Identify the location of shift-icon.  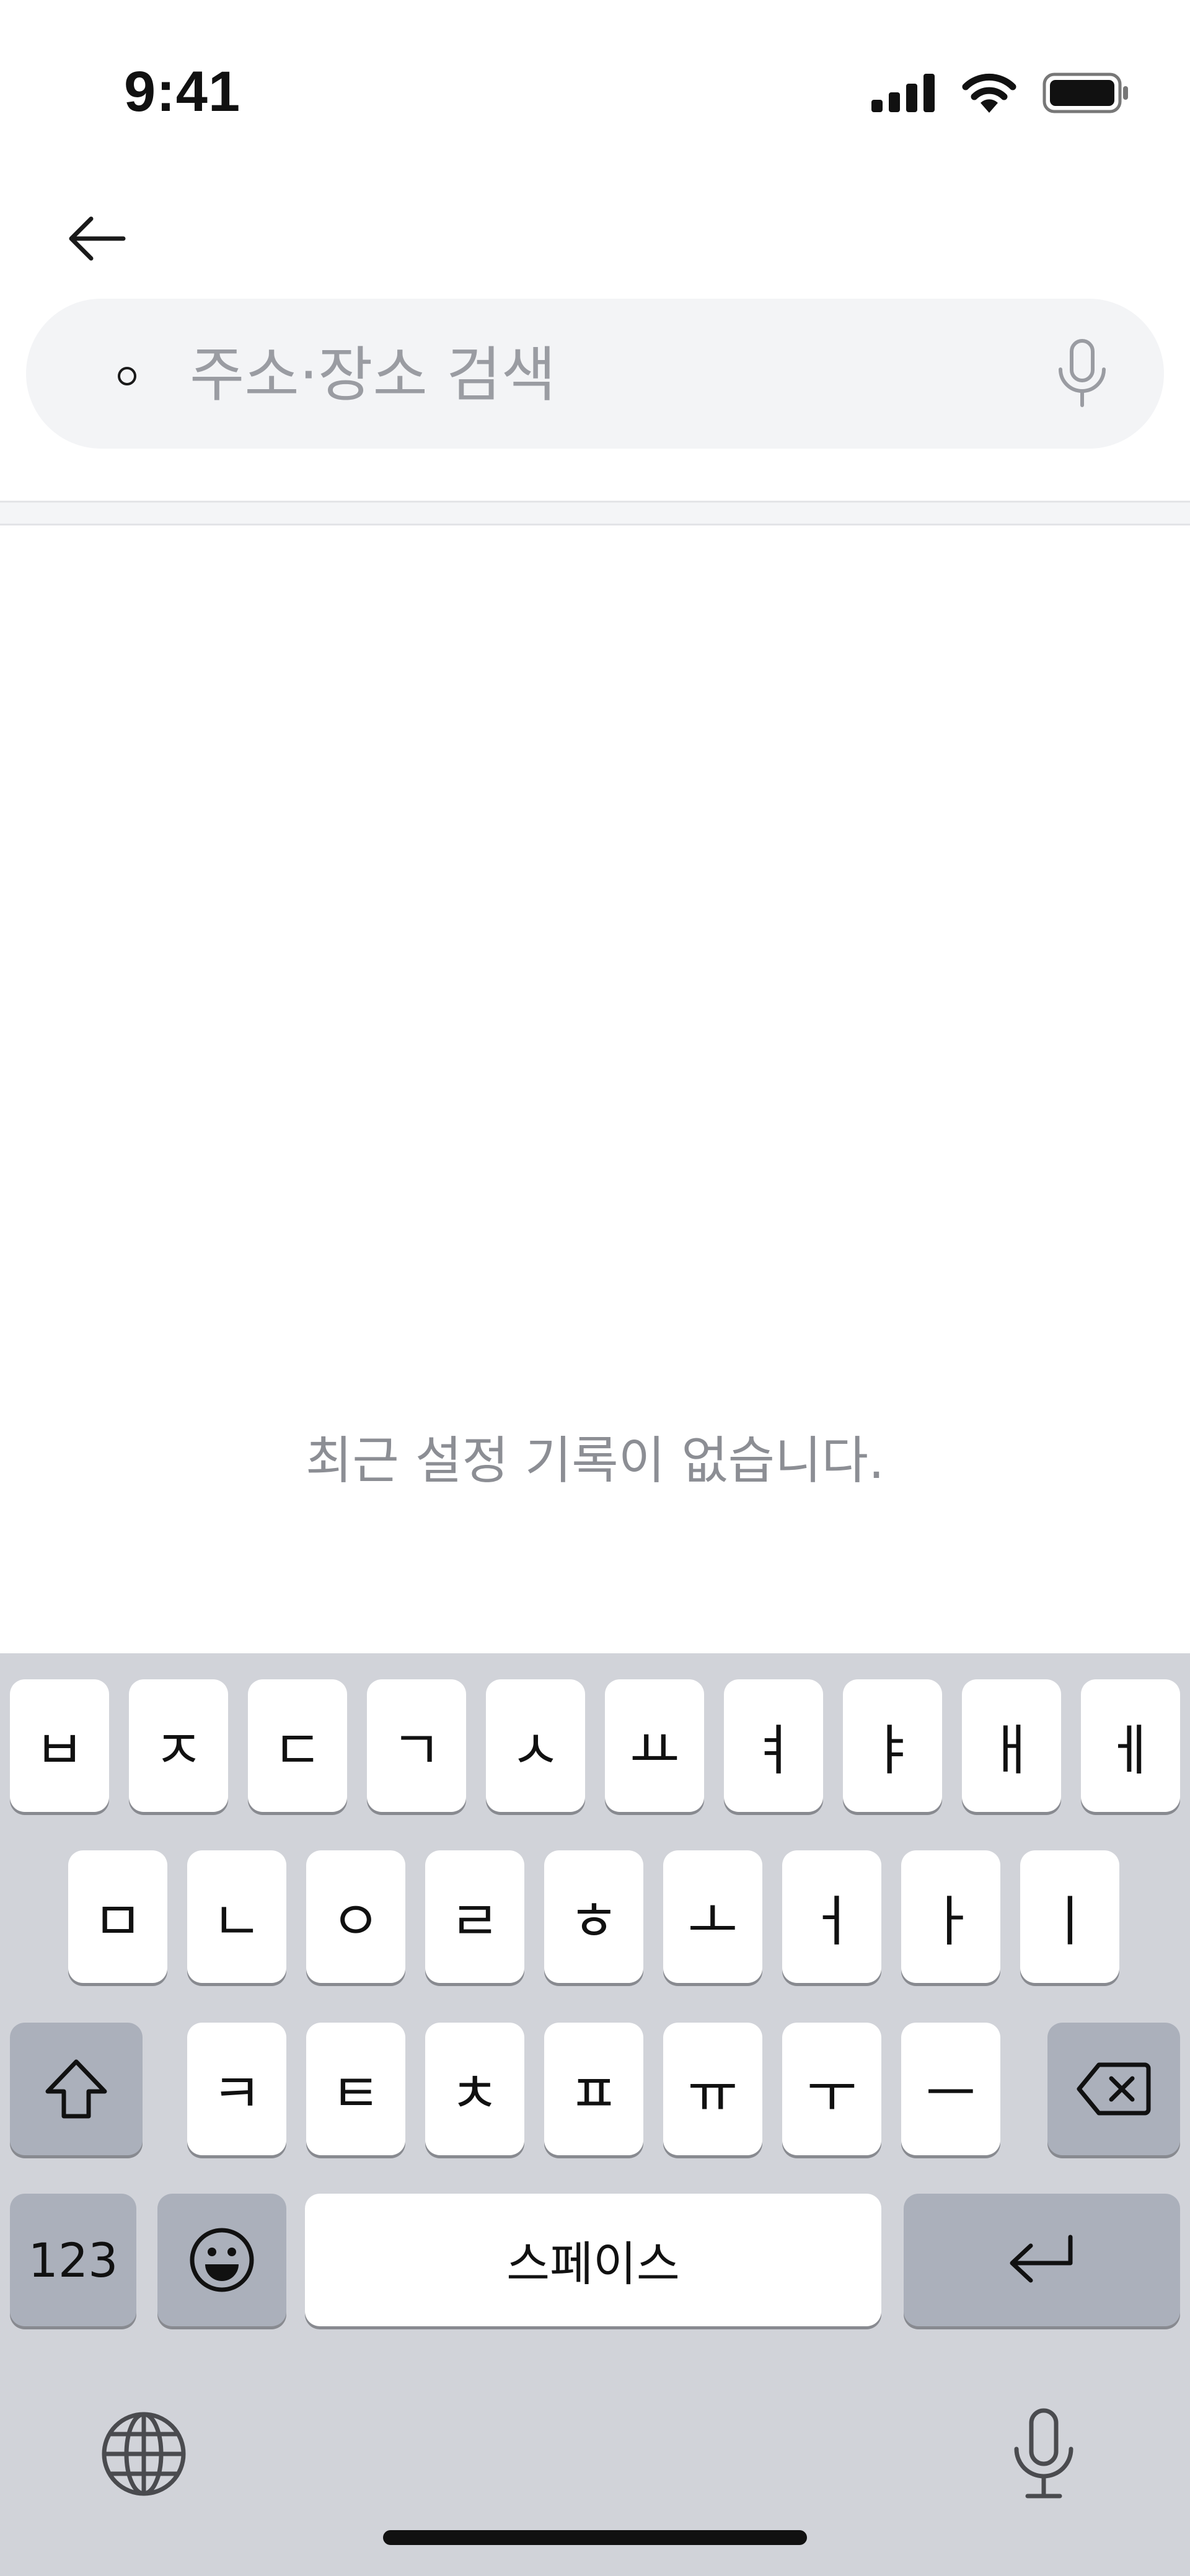
(76, 2089).